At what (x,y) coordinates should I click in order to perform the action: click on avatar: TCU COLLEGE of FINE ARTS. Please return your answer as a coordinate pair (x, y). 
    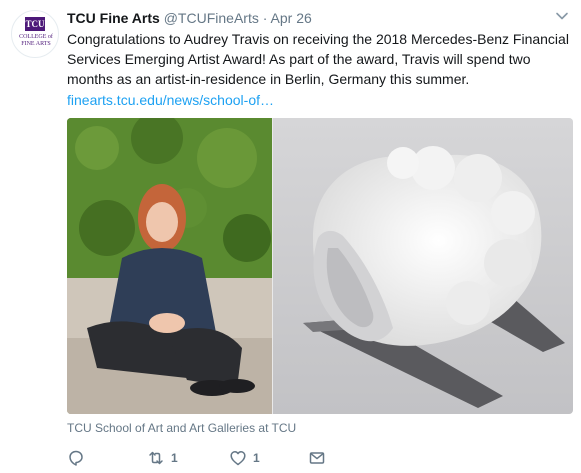
    Looking at the image, I should click on (35, 34).